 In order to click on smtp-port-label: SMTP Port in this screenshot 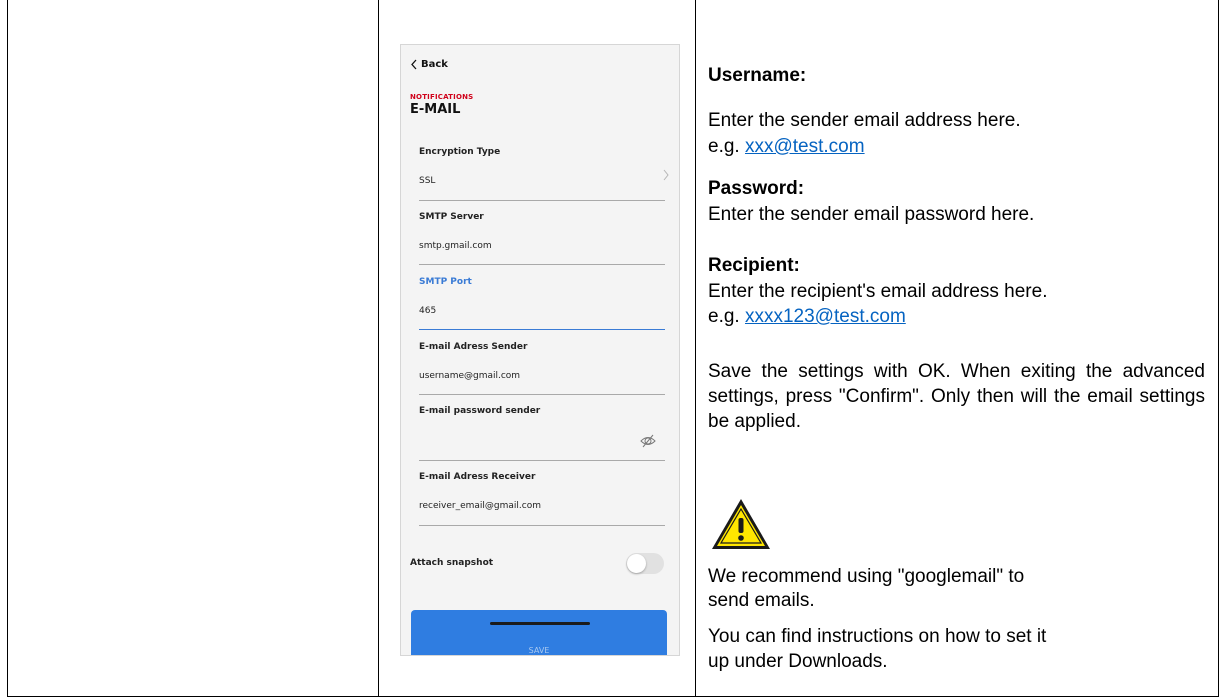, I will do `click(445, 282)`.